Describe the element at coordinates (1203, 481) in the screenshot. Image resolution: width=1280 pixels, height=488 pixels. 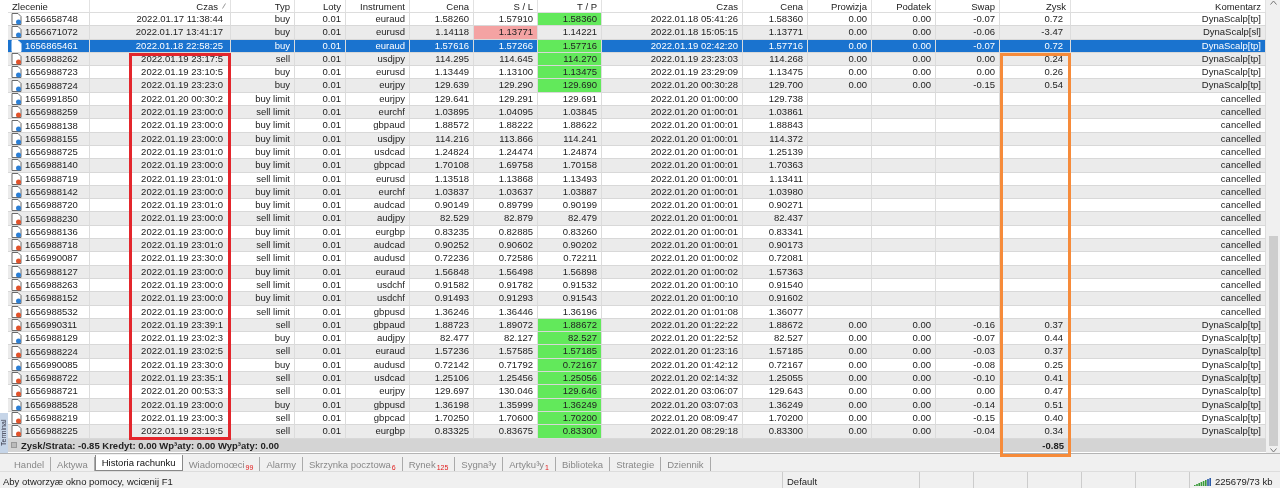
I see `signal-bars-icon` at that location.